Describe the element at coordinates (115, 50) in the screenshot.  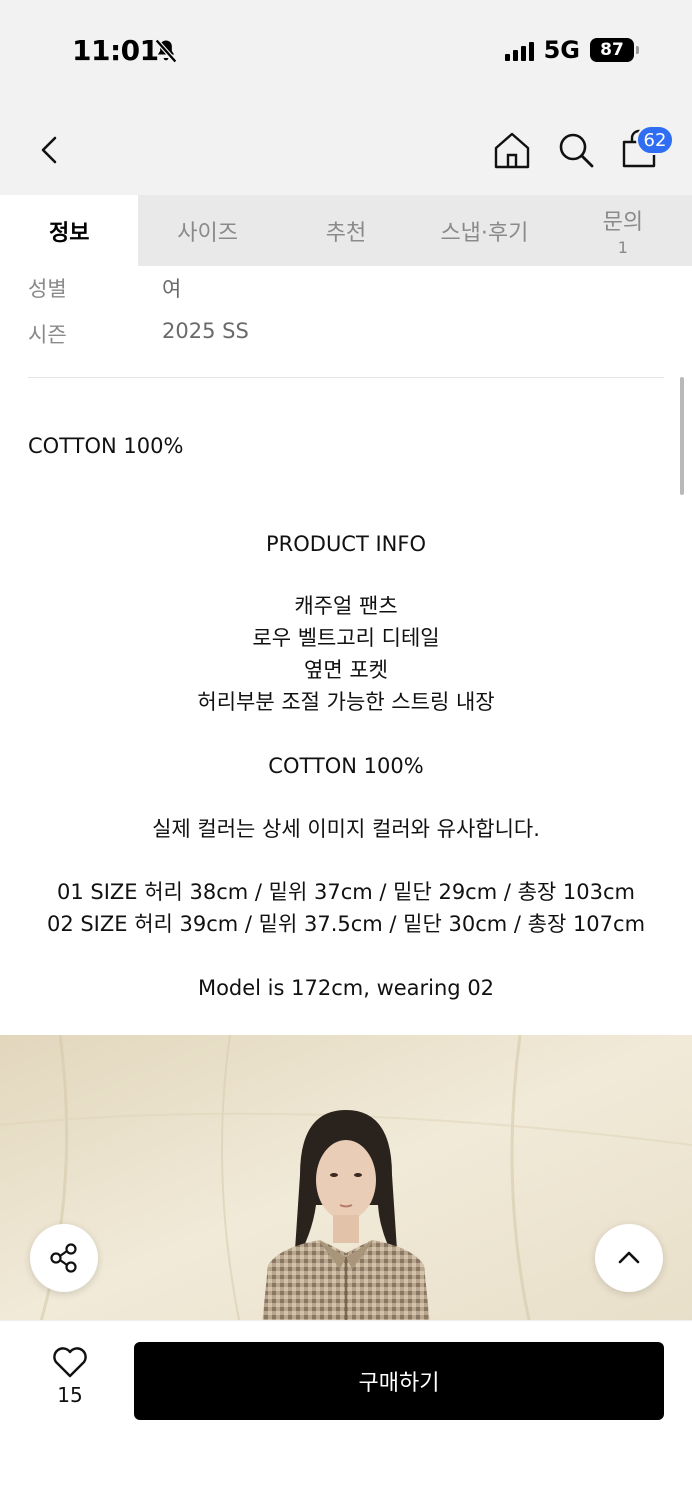
I see `status-time: 11:01` at that location.